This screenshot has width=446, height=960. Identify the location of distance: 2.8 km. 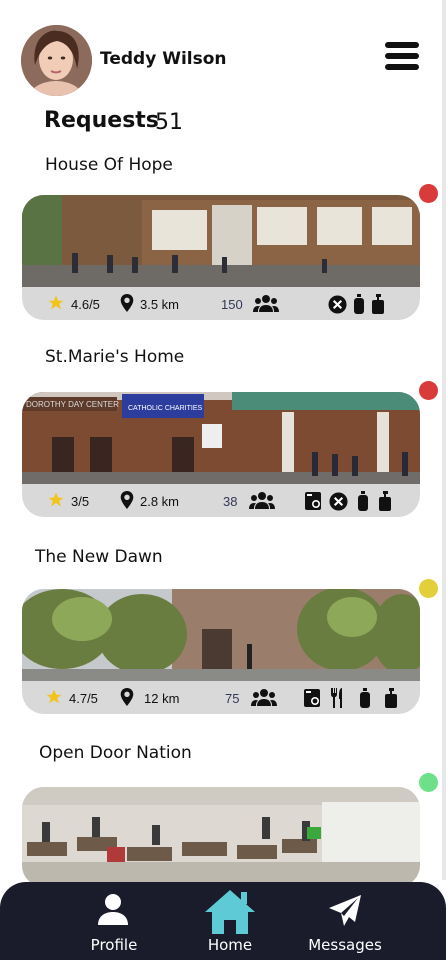
(160, 501).